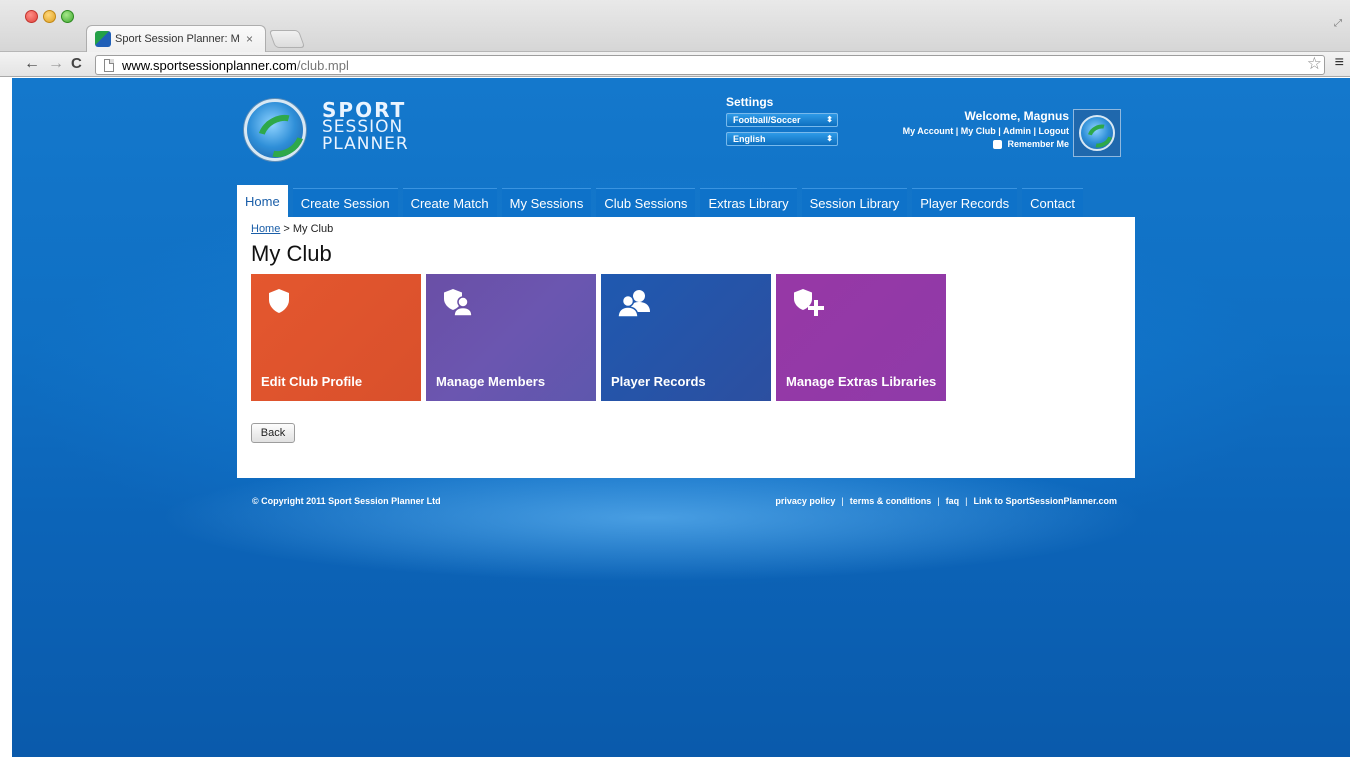  I want to click on back-arrow-icon: ←, so click(32, 64).